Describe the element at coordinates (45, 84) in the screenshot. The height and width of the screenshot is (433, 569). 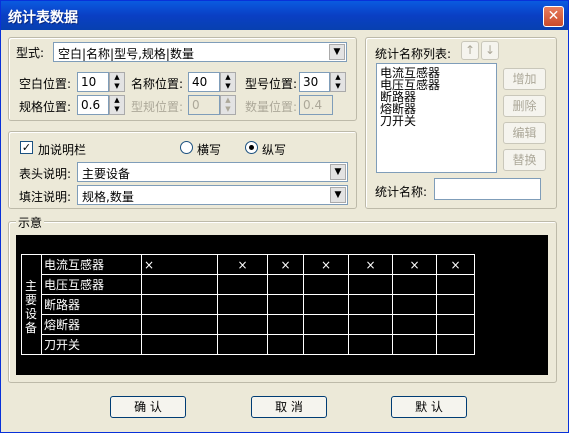
I see `blank-position-label: 空白位置:` at that location.